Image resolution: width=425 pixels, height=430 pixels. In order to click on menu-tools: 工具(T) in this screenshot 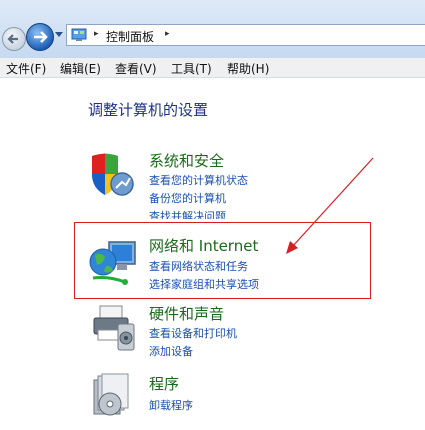, I will do `click(191, 68)`.